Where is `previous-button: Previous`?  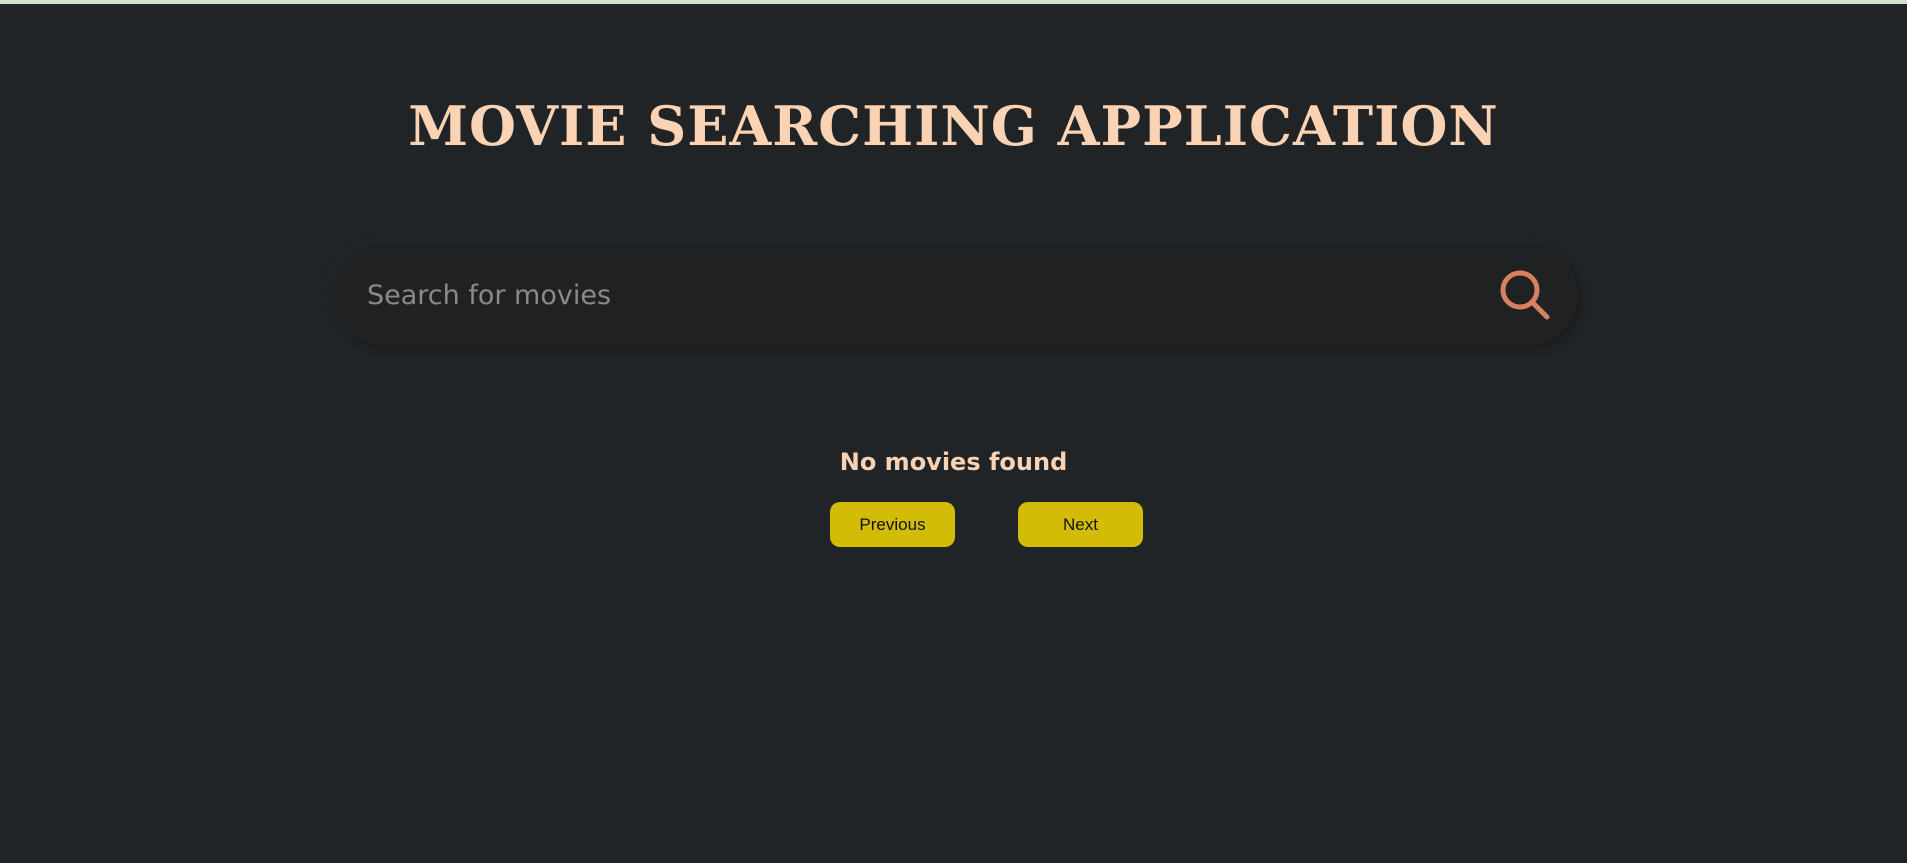 previous-button: Previous is located at coordinates (892, 524).